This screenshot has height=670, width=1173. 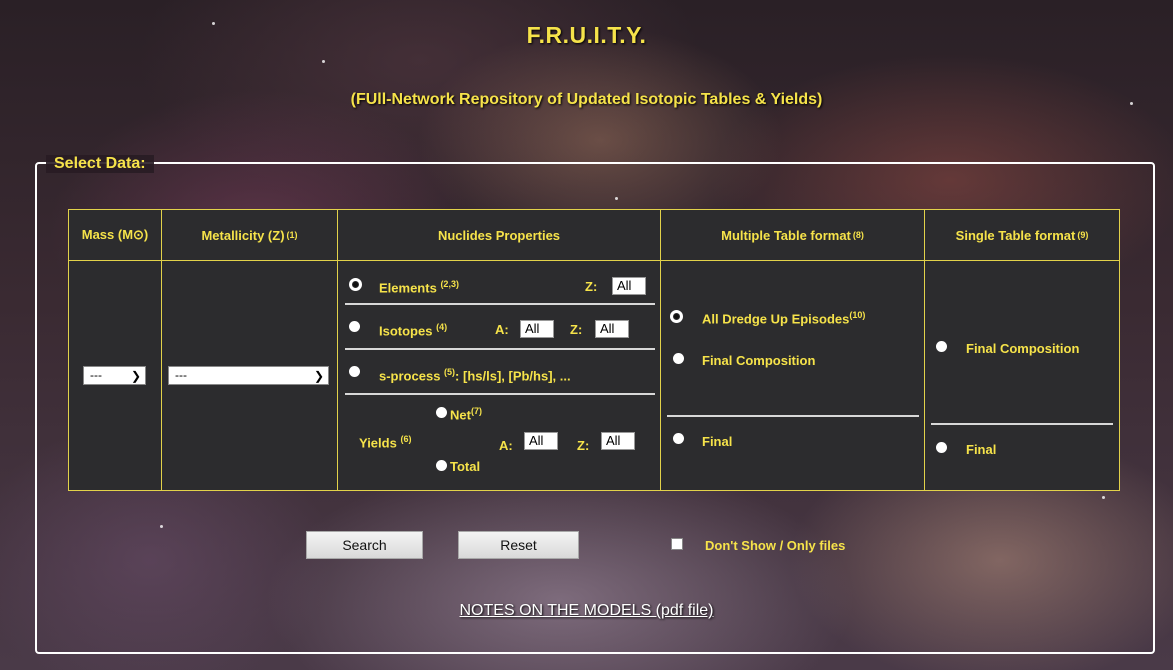 I want to click on all-dredge-up-text: All Dredge Up Episodes, so click(x=776, y=319).